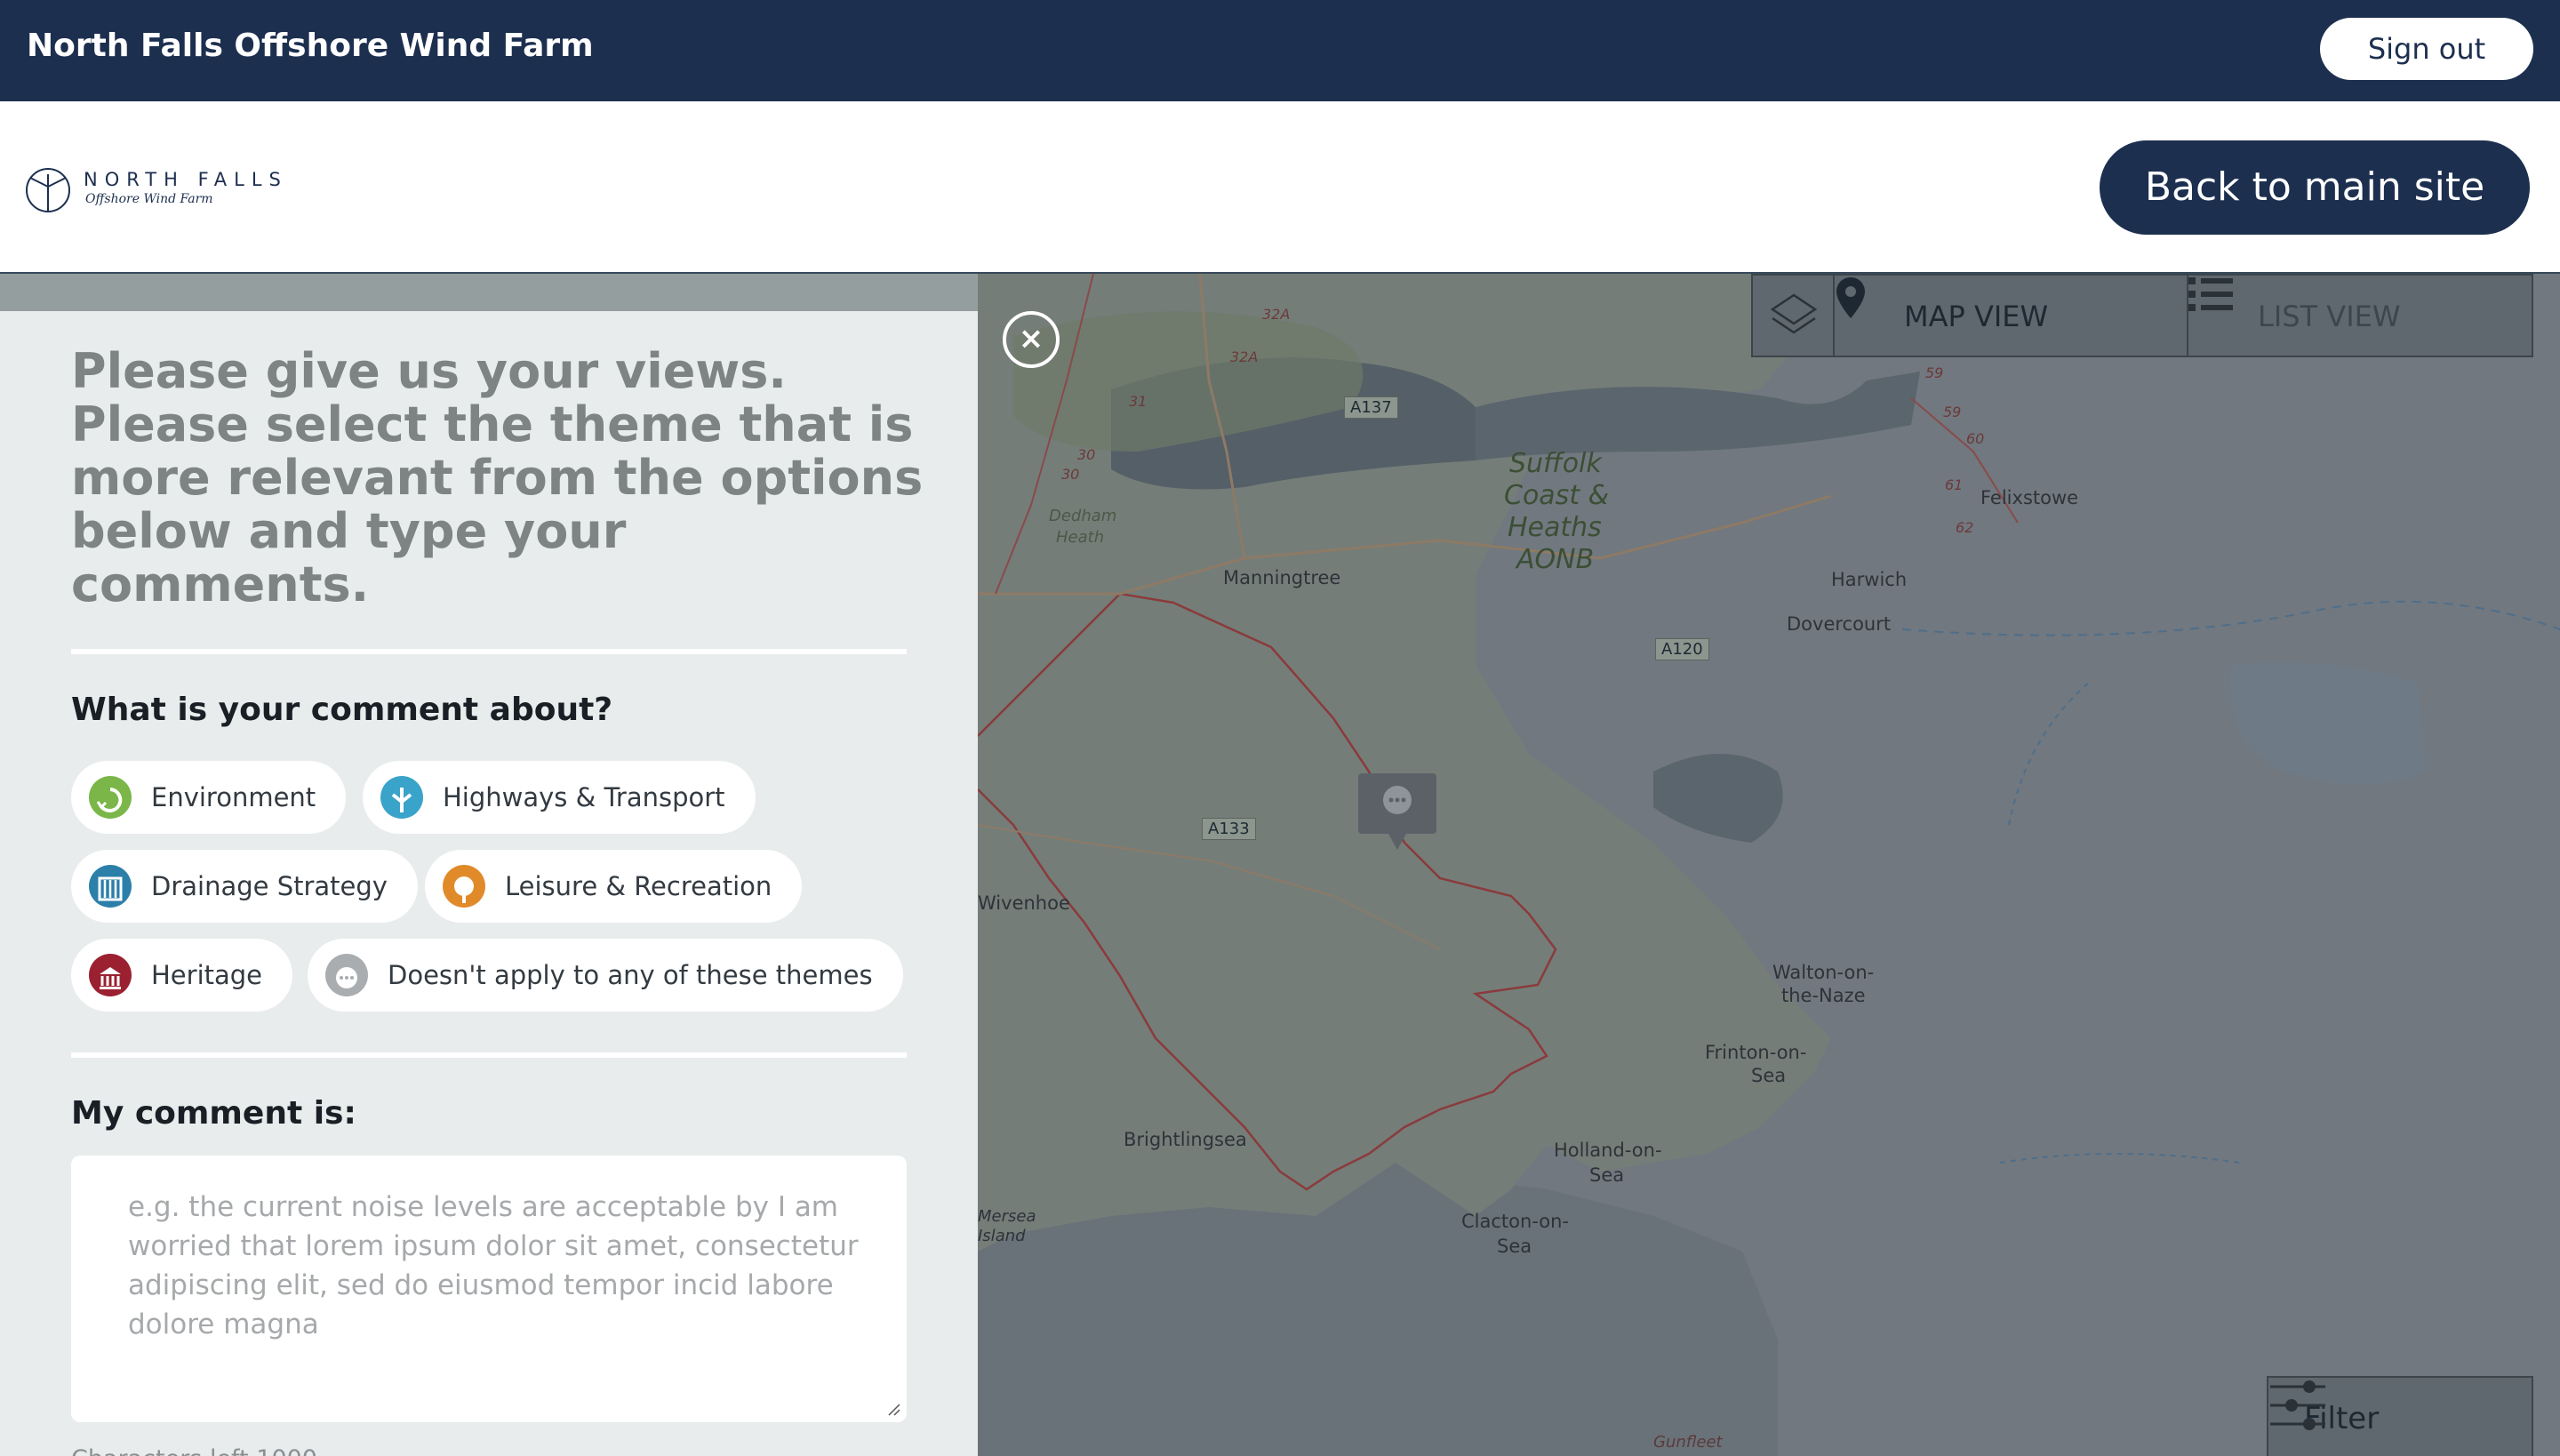 Image resolution: width=2560 pixels, height=1456 pixels. Describe the element at coordinates (1954, 484) in the screenshot. I see `road-number-label: 61` at that location.